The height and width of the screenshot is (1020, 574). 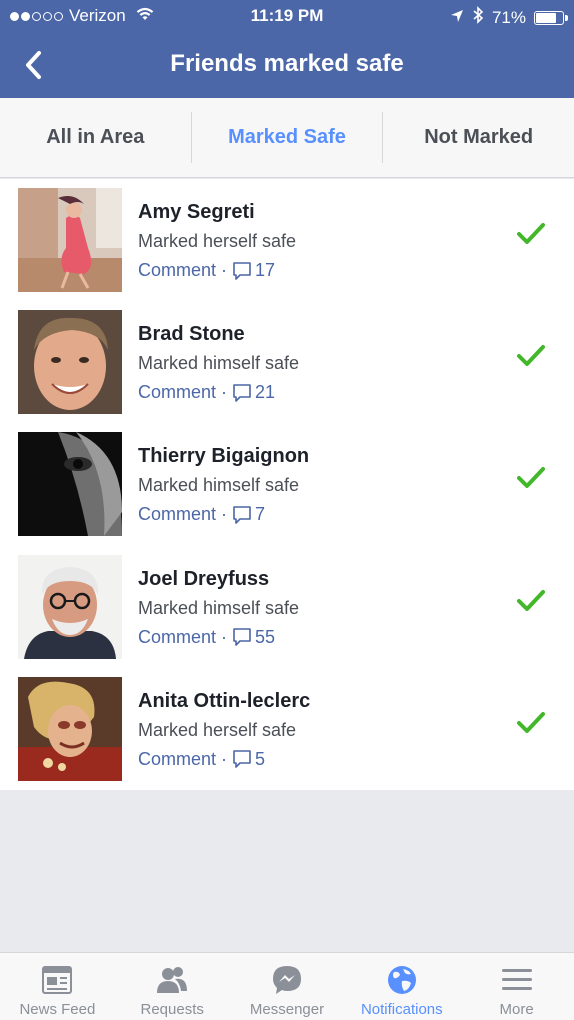 I want to click on person-name: Anita Ottin-leclerc, so click(x=224, y=701).